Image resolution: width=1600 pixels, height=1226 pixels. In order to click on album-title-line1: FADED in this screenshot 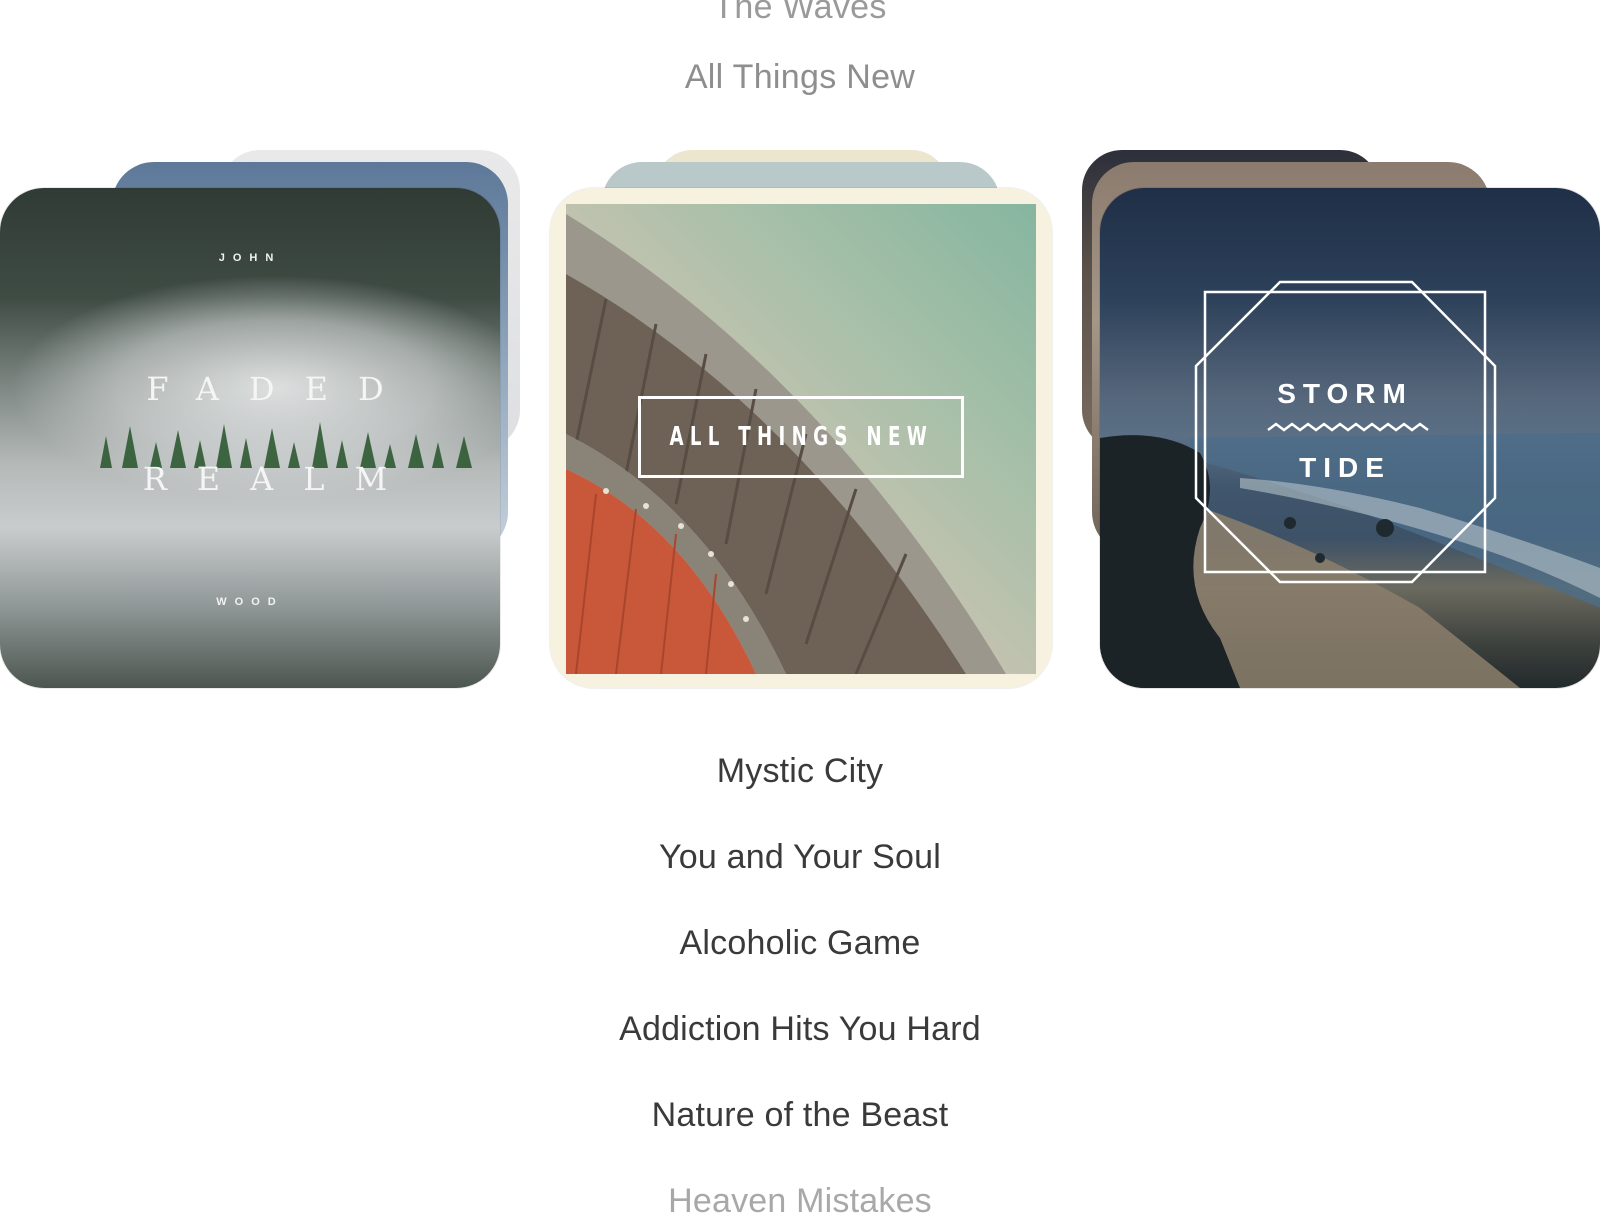, I will do `click(280, 389)`.